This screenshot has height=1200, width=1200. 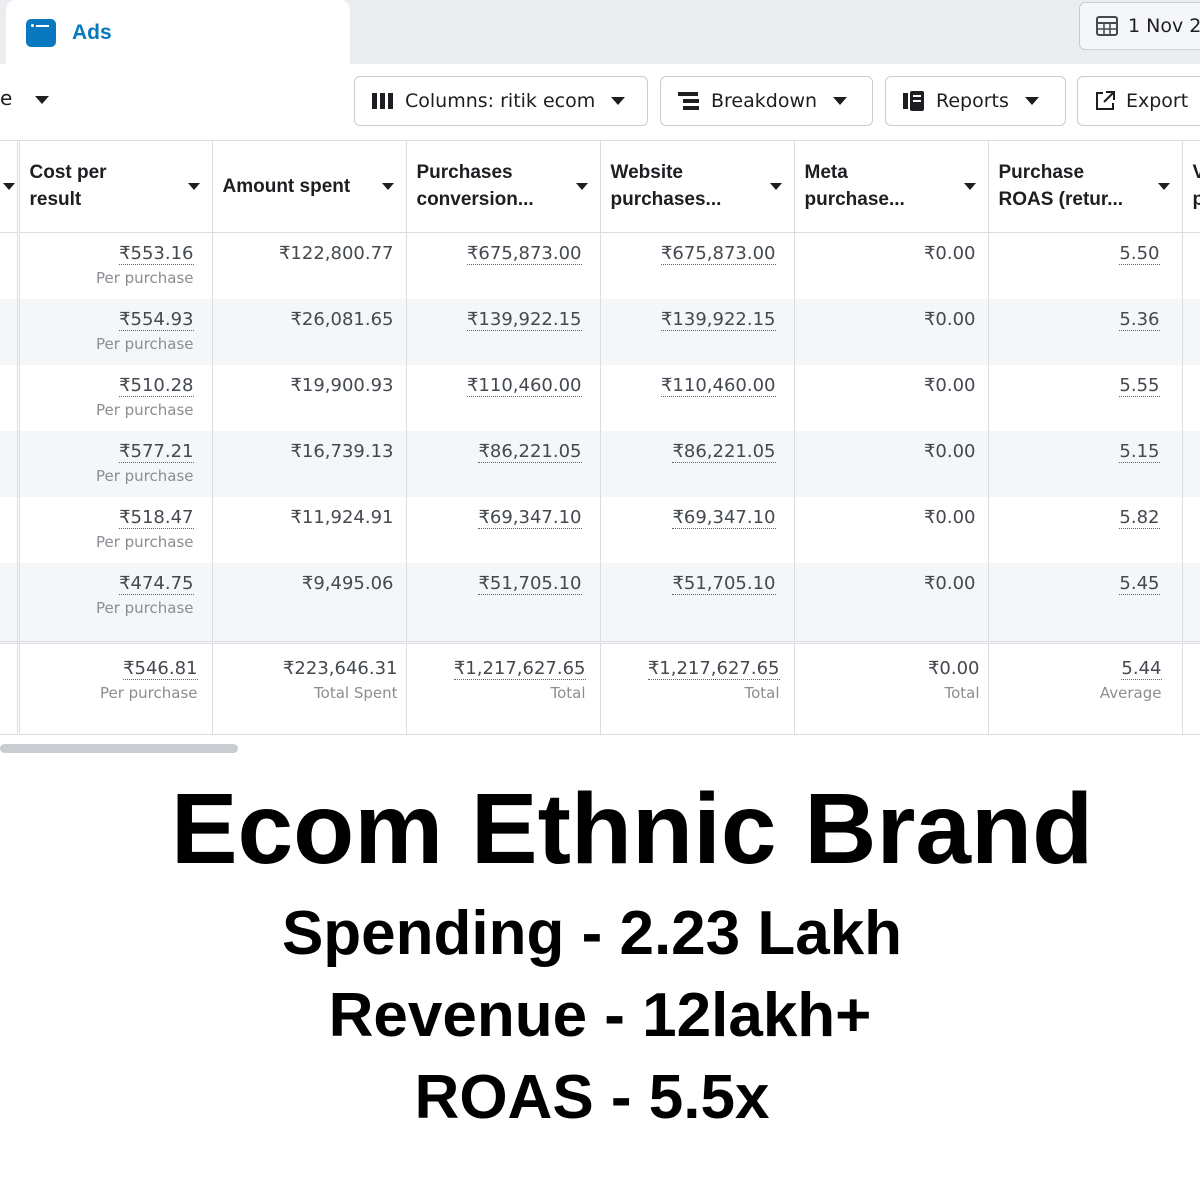 What do you see at coordinates (600, 636) in the screenshot?
I see `table-spacer-row` at bounding box center [600, 636].